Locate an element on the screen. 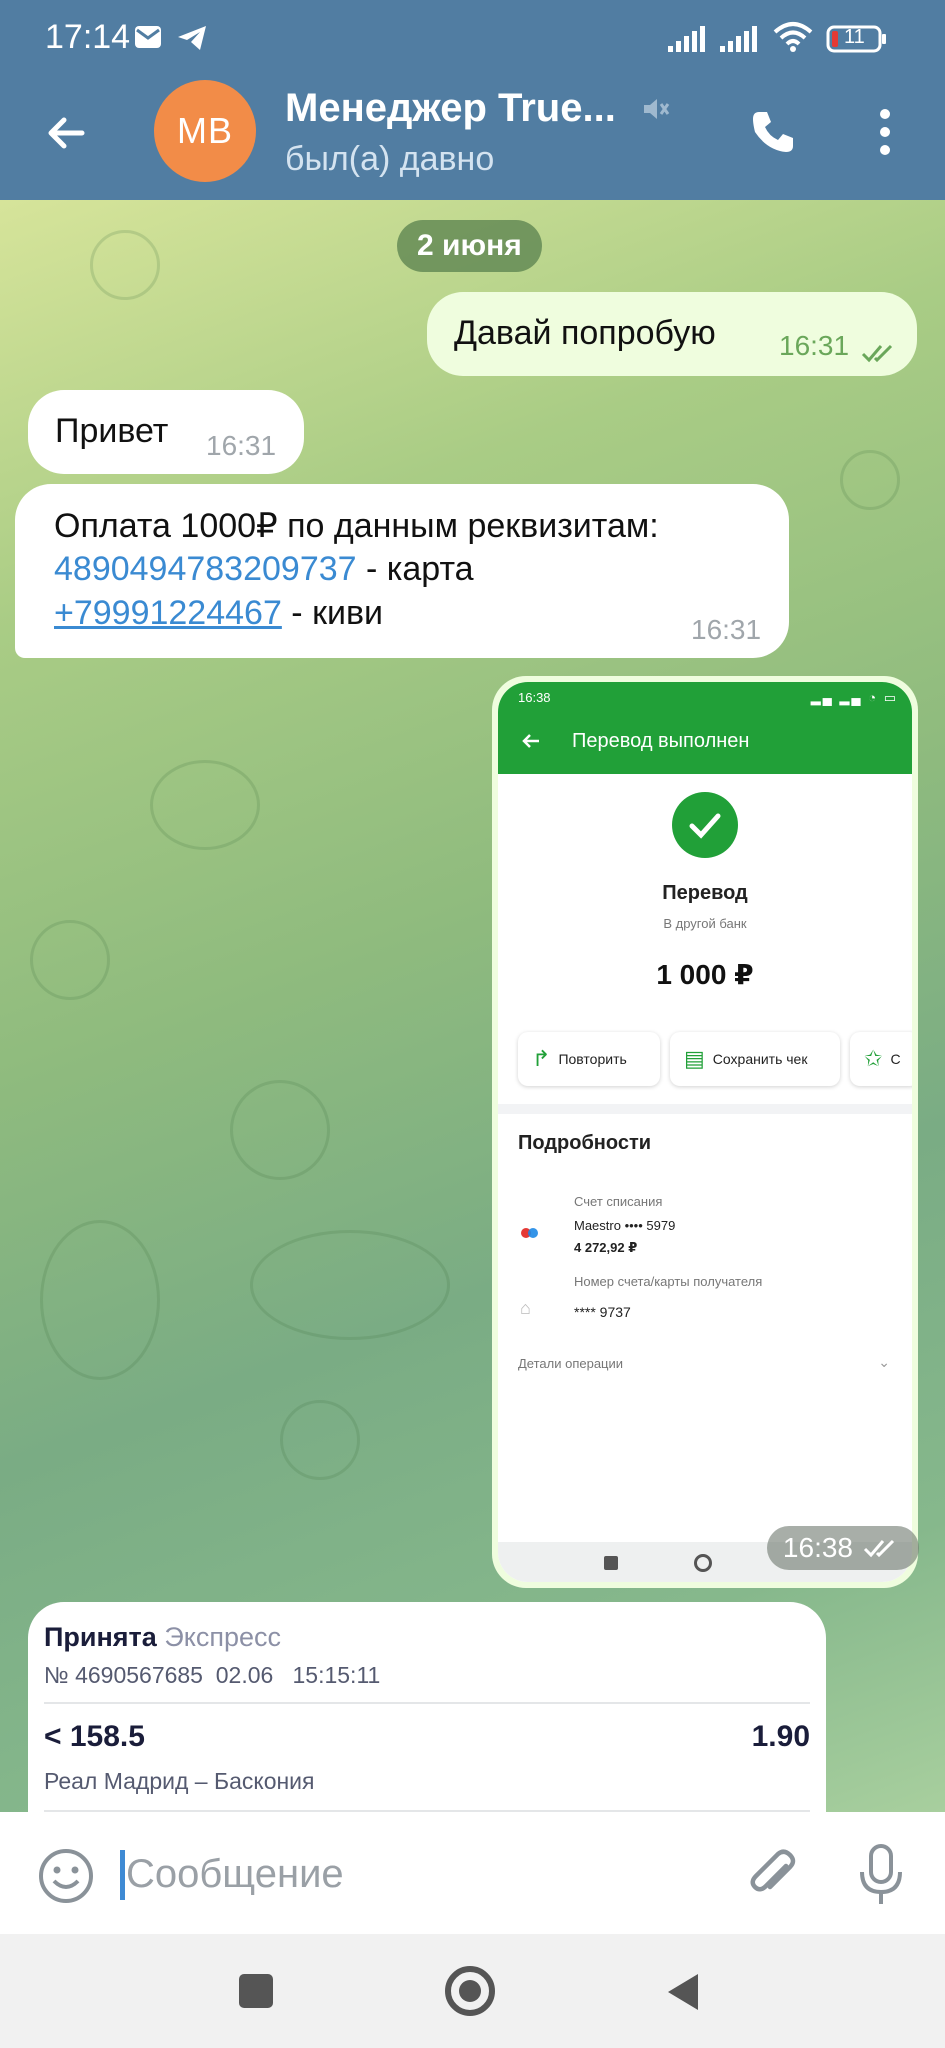 The height and width of the screenshot is (2048, 945). repeat-button: ↱ Повторить is located at coordinates (589, 1059).